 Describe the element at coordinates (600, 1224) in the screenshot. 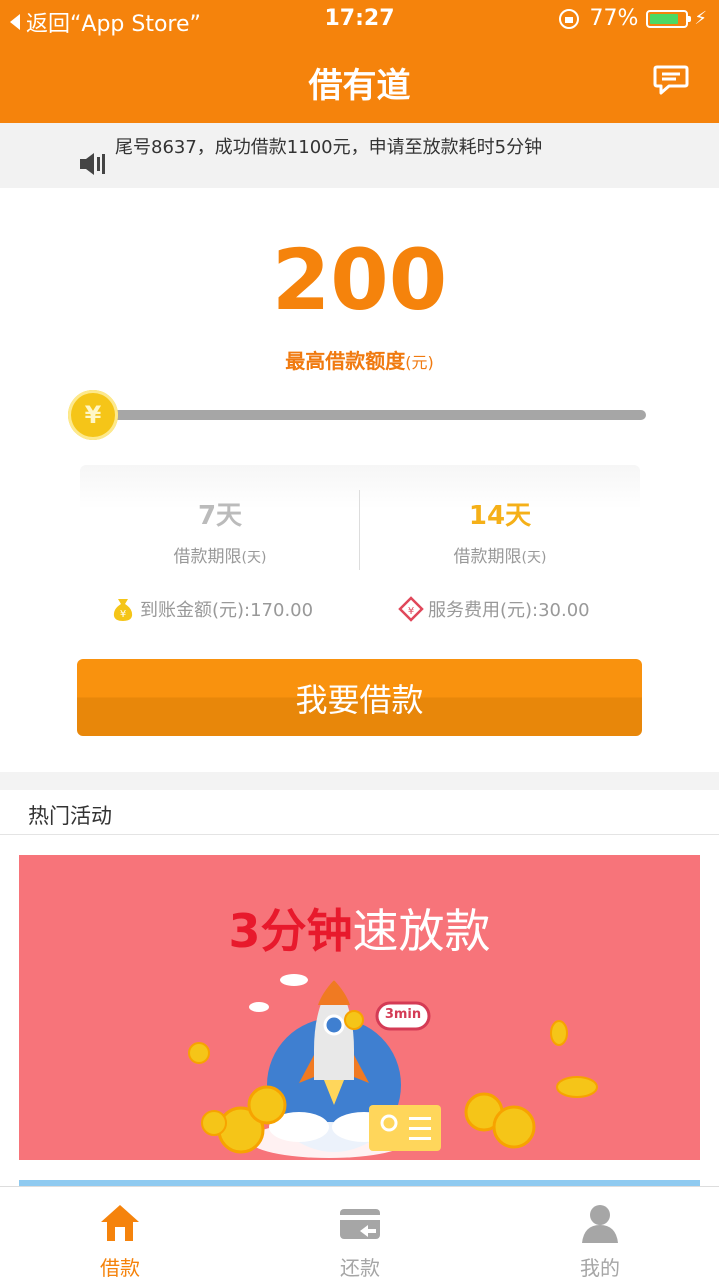

I see `user-icon` at that location.